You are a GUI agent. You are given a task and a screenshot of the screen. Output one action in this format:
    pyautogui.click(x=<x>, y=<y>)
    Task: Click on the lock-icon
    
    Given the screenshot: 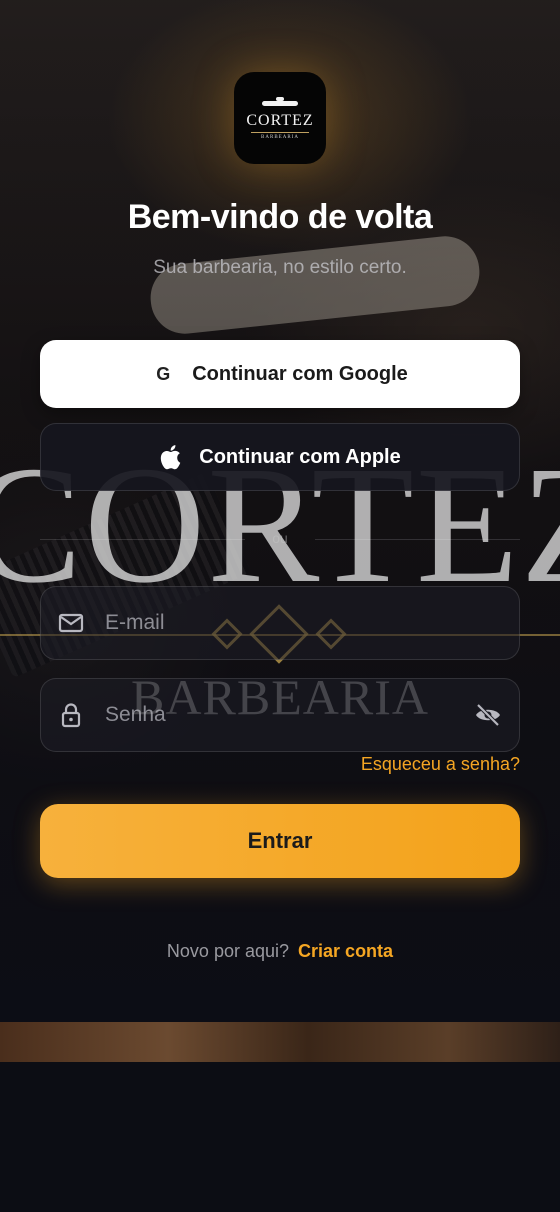 What is the action you would take?
    pyautogui.click(x=71, y=715)
    